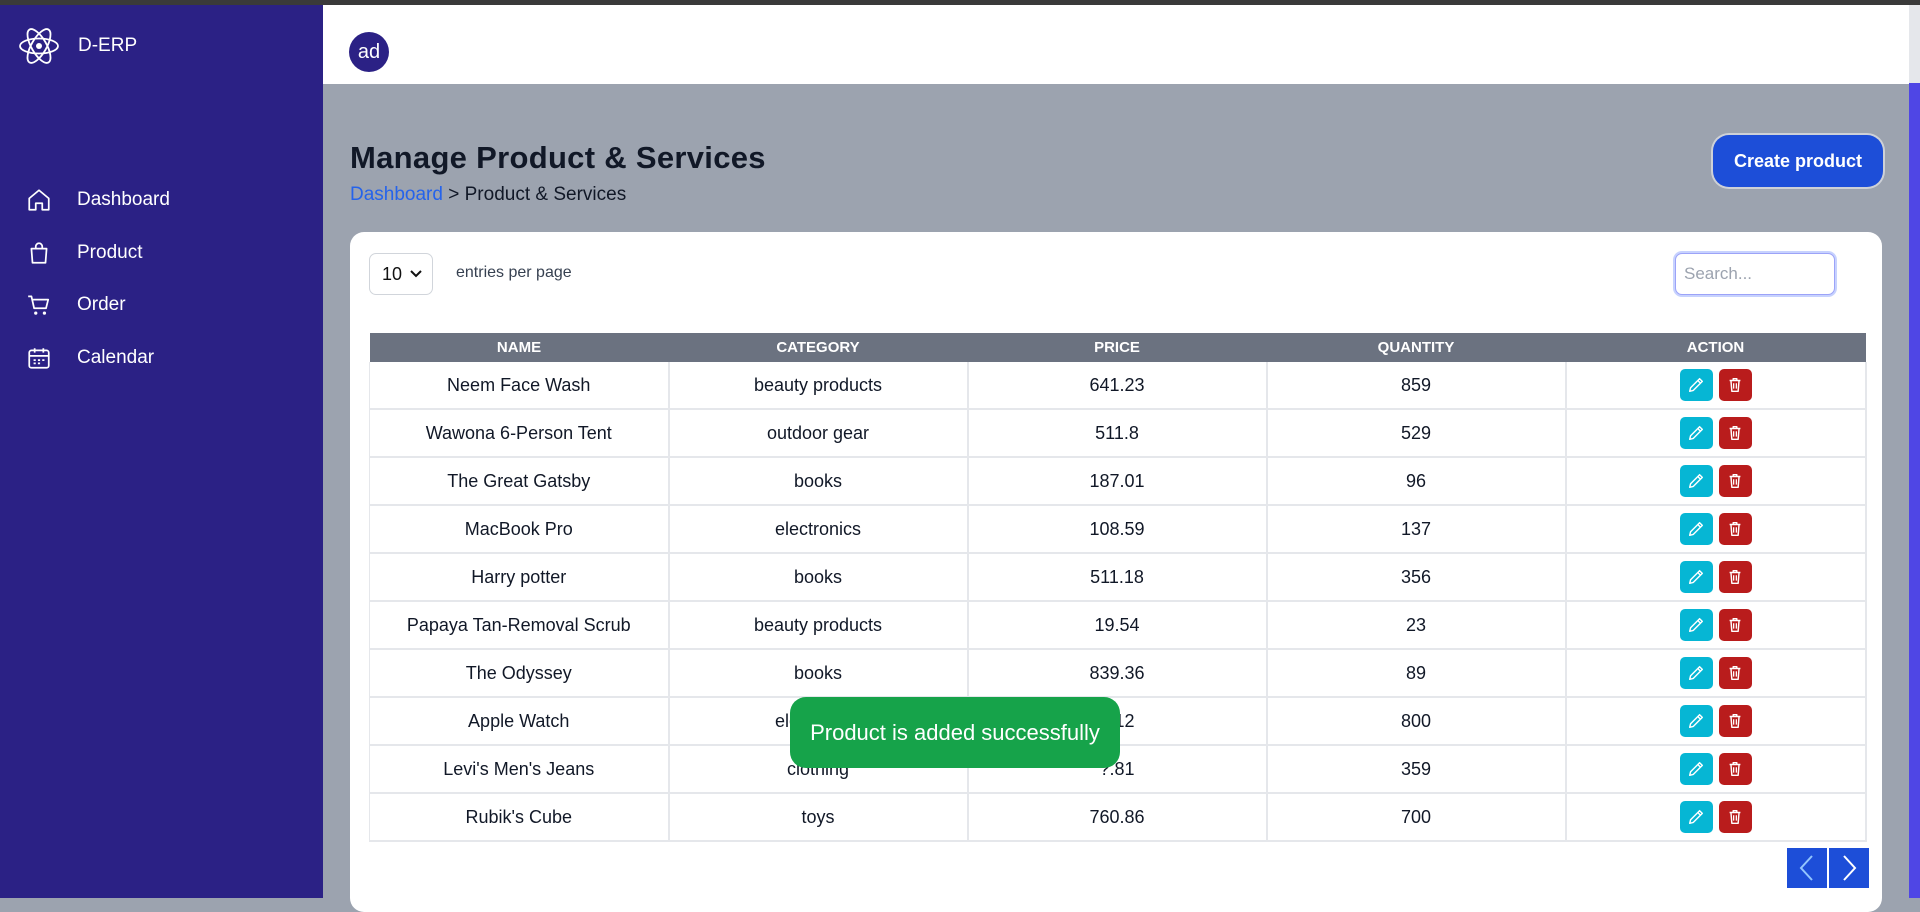 This screenshot has height=912, width=1920. Describe the element at coordinates (519, 625) in the screenshot. I see `cell-name: Papaya Tan-Removal Scrub` at that location.